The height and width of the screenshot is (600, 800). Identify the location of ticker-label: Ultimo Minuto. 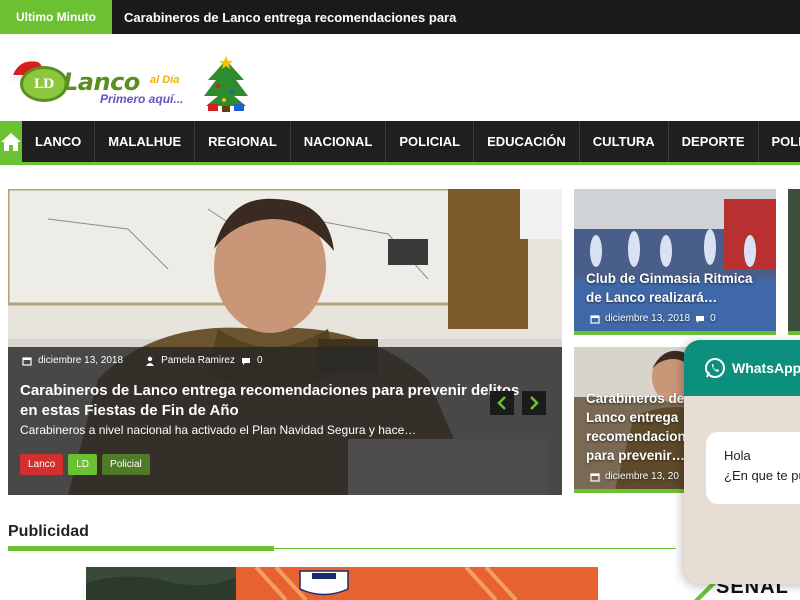
(56, 17).